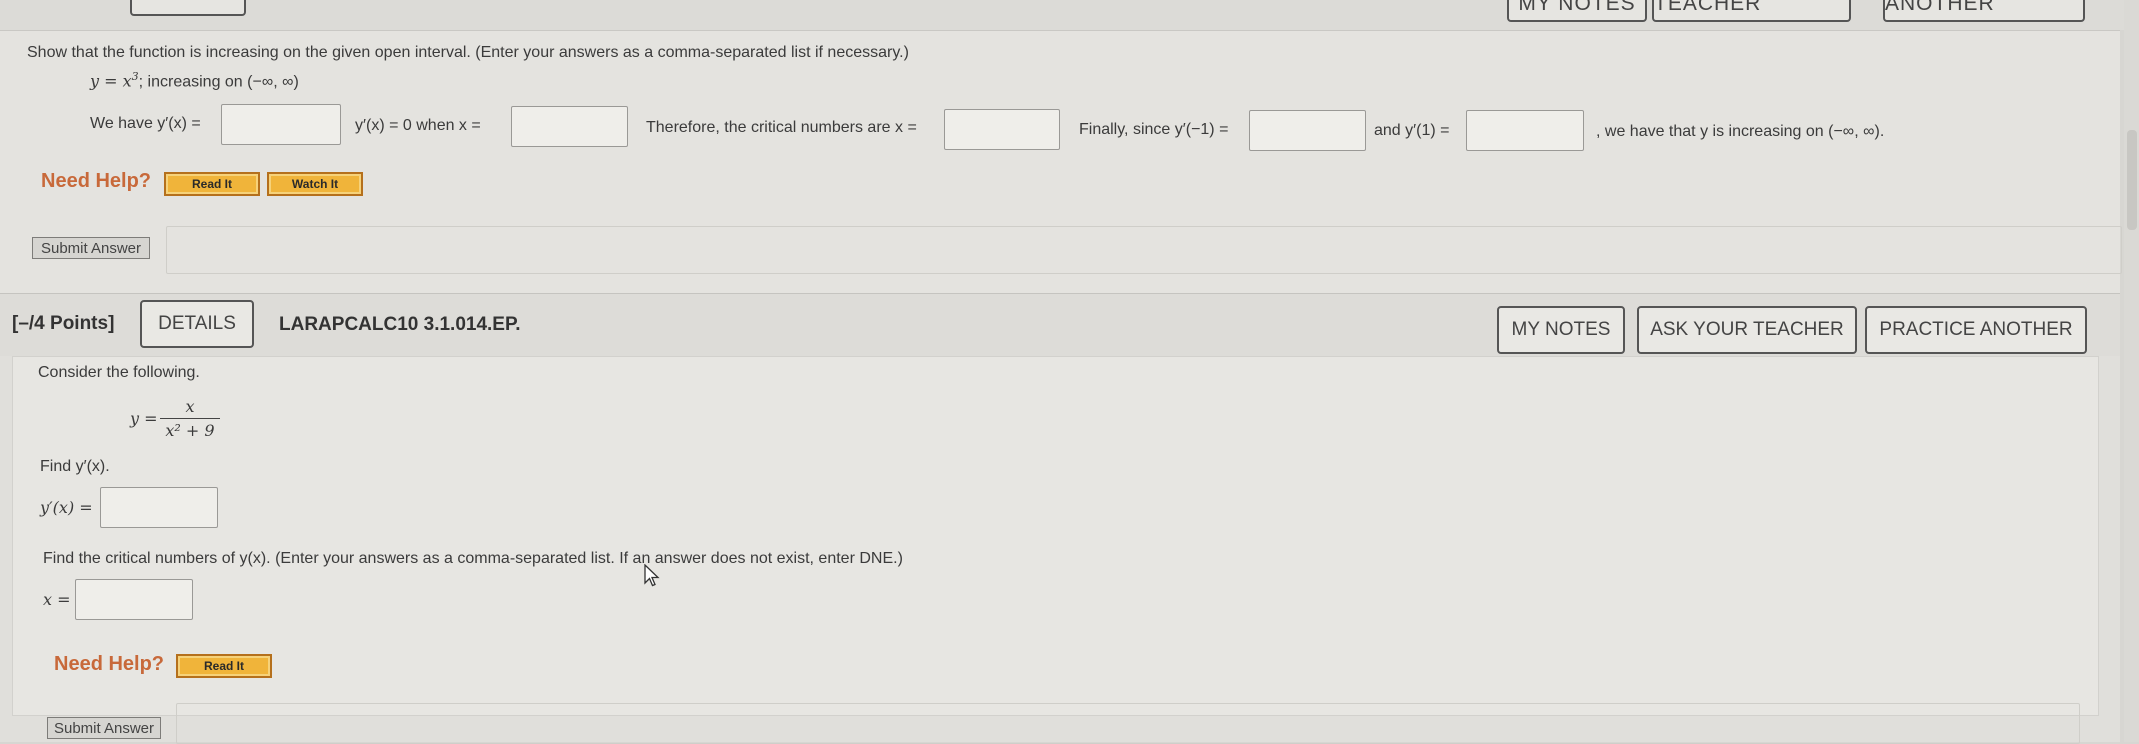  What do you see at coordinates (1525, 130) in the screenshot?
I see `q1-yprime-1-input` at bounding box center [1525, 130].